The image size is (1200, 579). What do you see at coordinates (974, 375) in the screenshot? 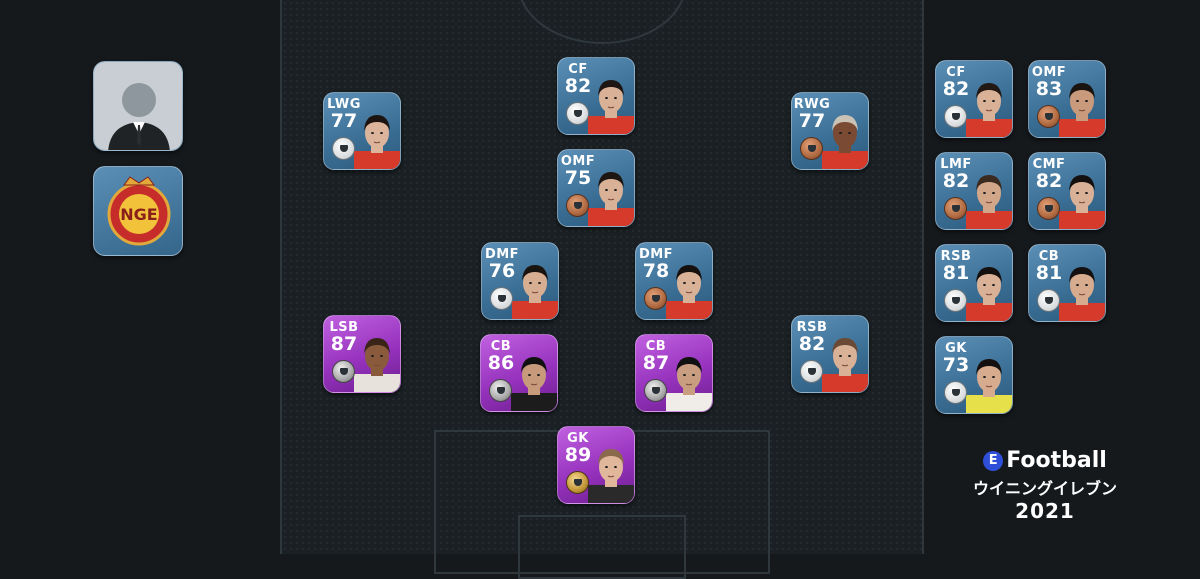
I see `subs-card: GK 73` at bounding box center [974, 375].